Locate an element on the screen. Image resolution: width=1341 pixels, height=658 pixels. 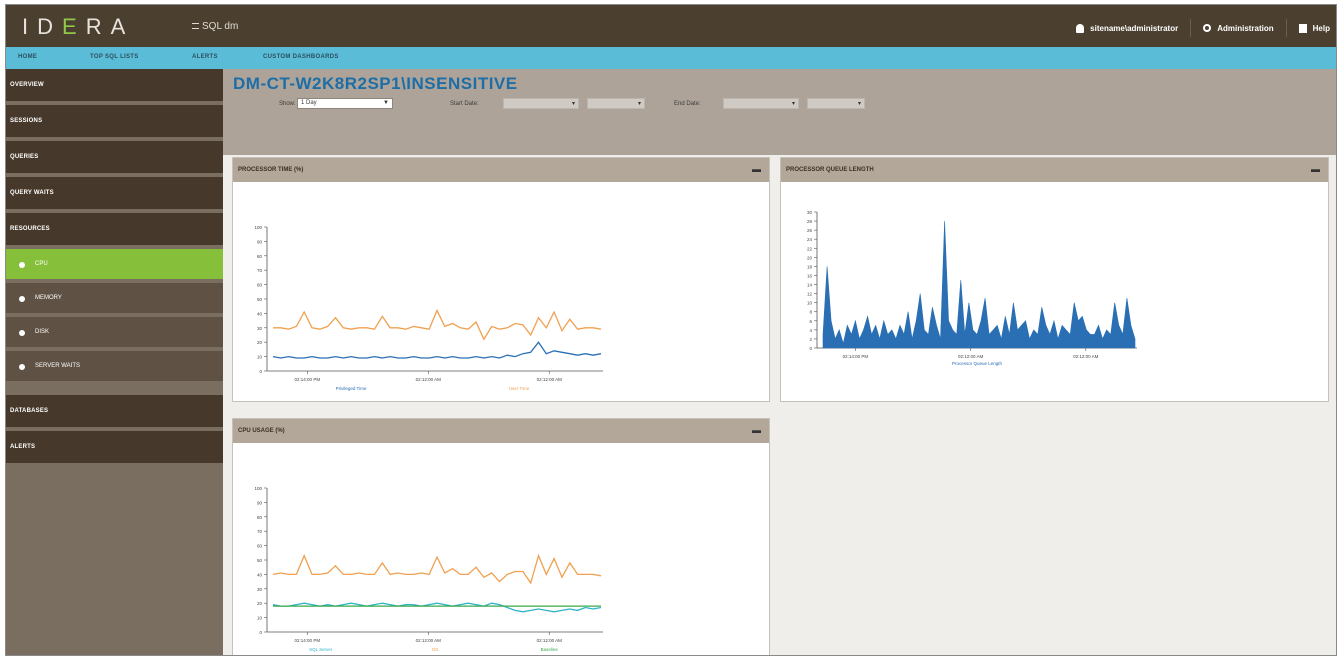
panel-header: PROCESSOR QUEUE LENGTH ▬ is located at coordinates (1054, 170).